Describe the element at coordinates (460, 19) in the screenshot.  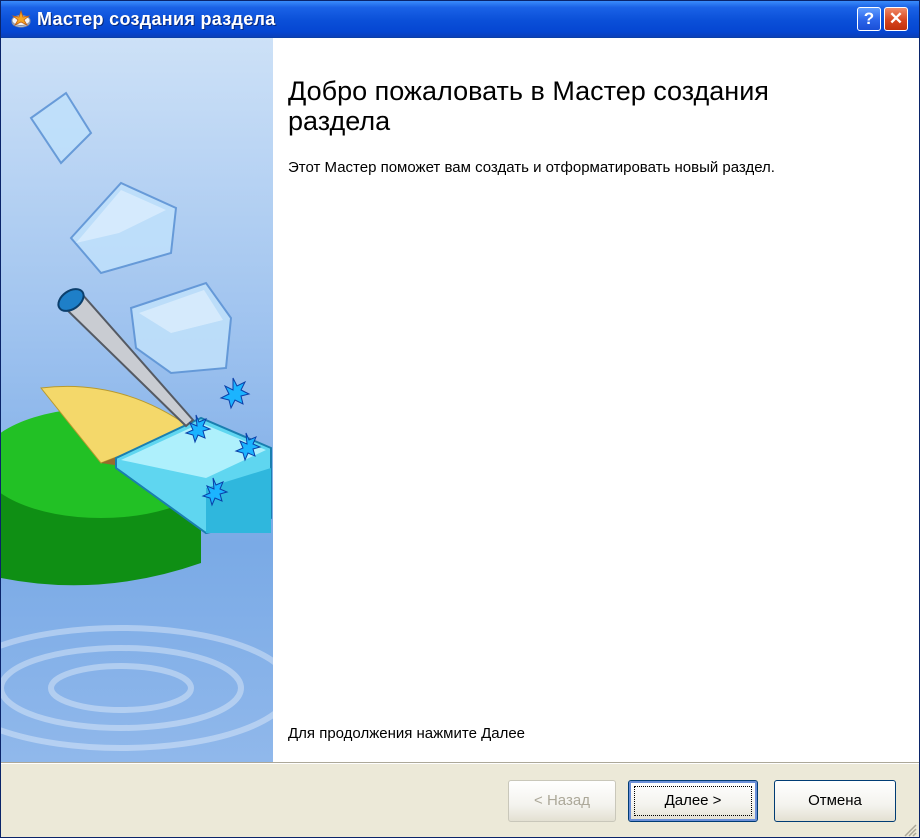
I see `title-bar: Мастер создания раздела ? ✕` at that location.